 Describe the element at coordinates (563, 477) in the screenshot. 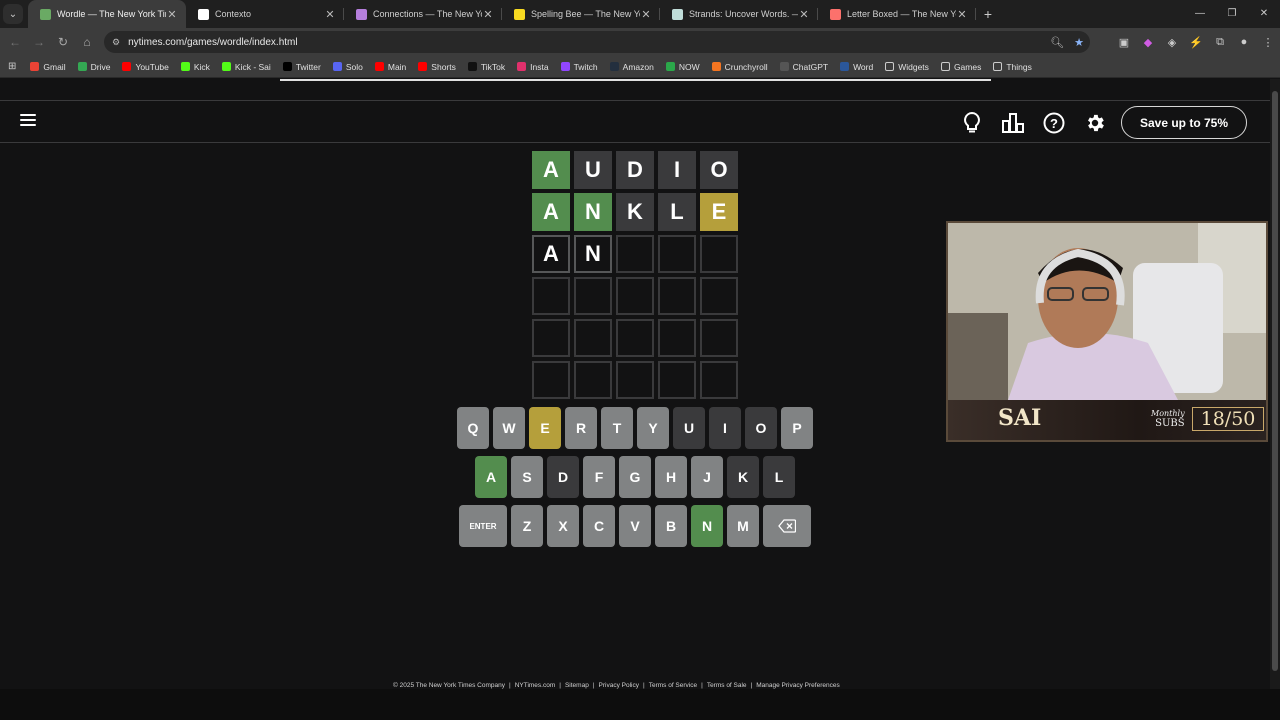

I see `keyboard-key: D` at that location.